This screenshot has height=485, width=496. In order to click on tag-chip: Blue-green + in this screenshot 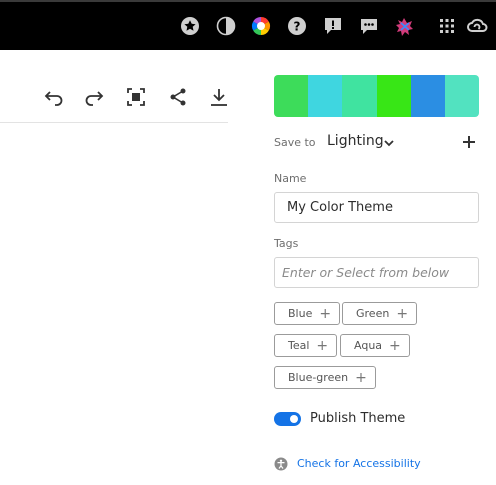, I will do `click(325, 377)`.